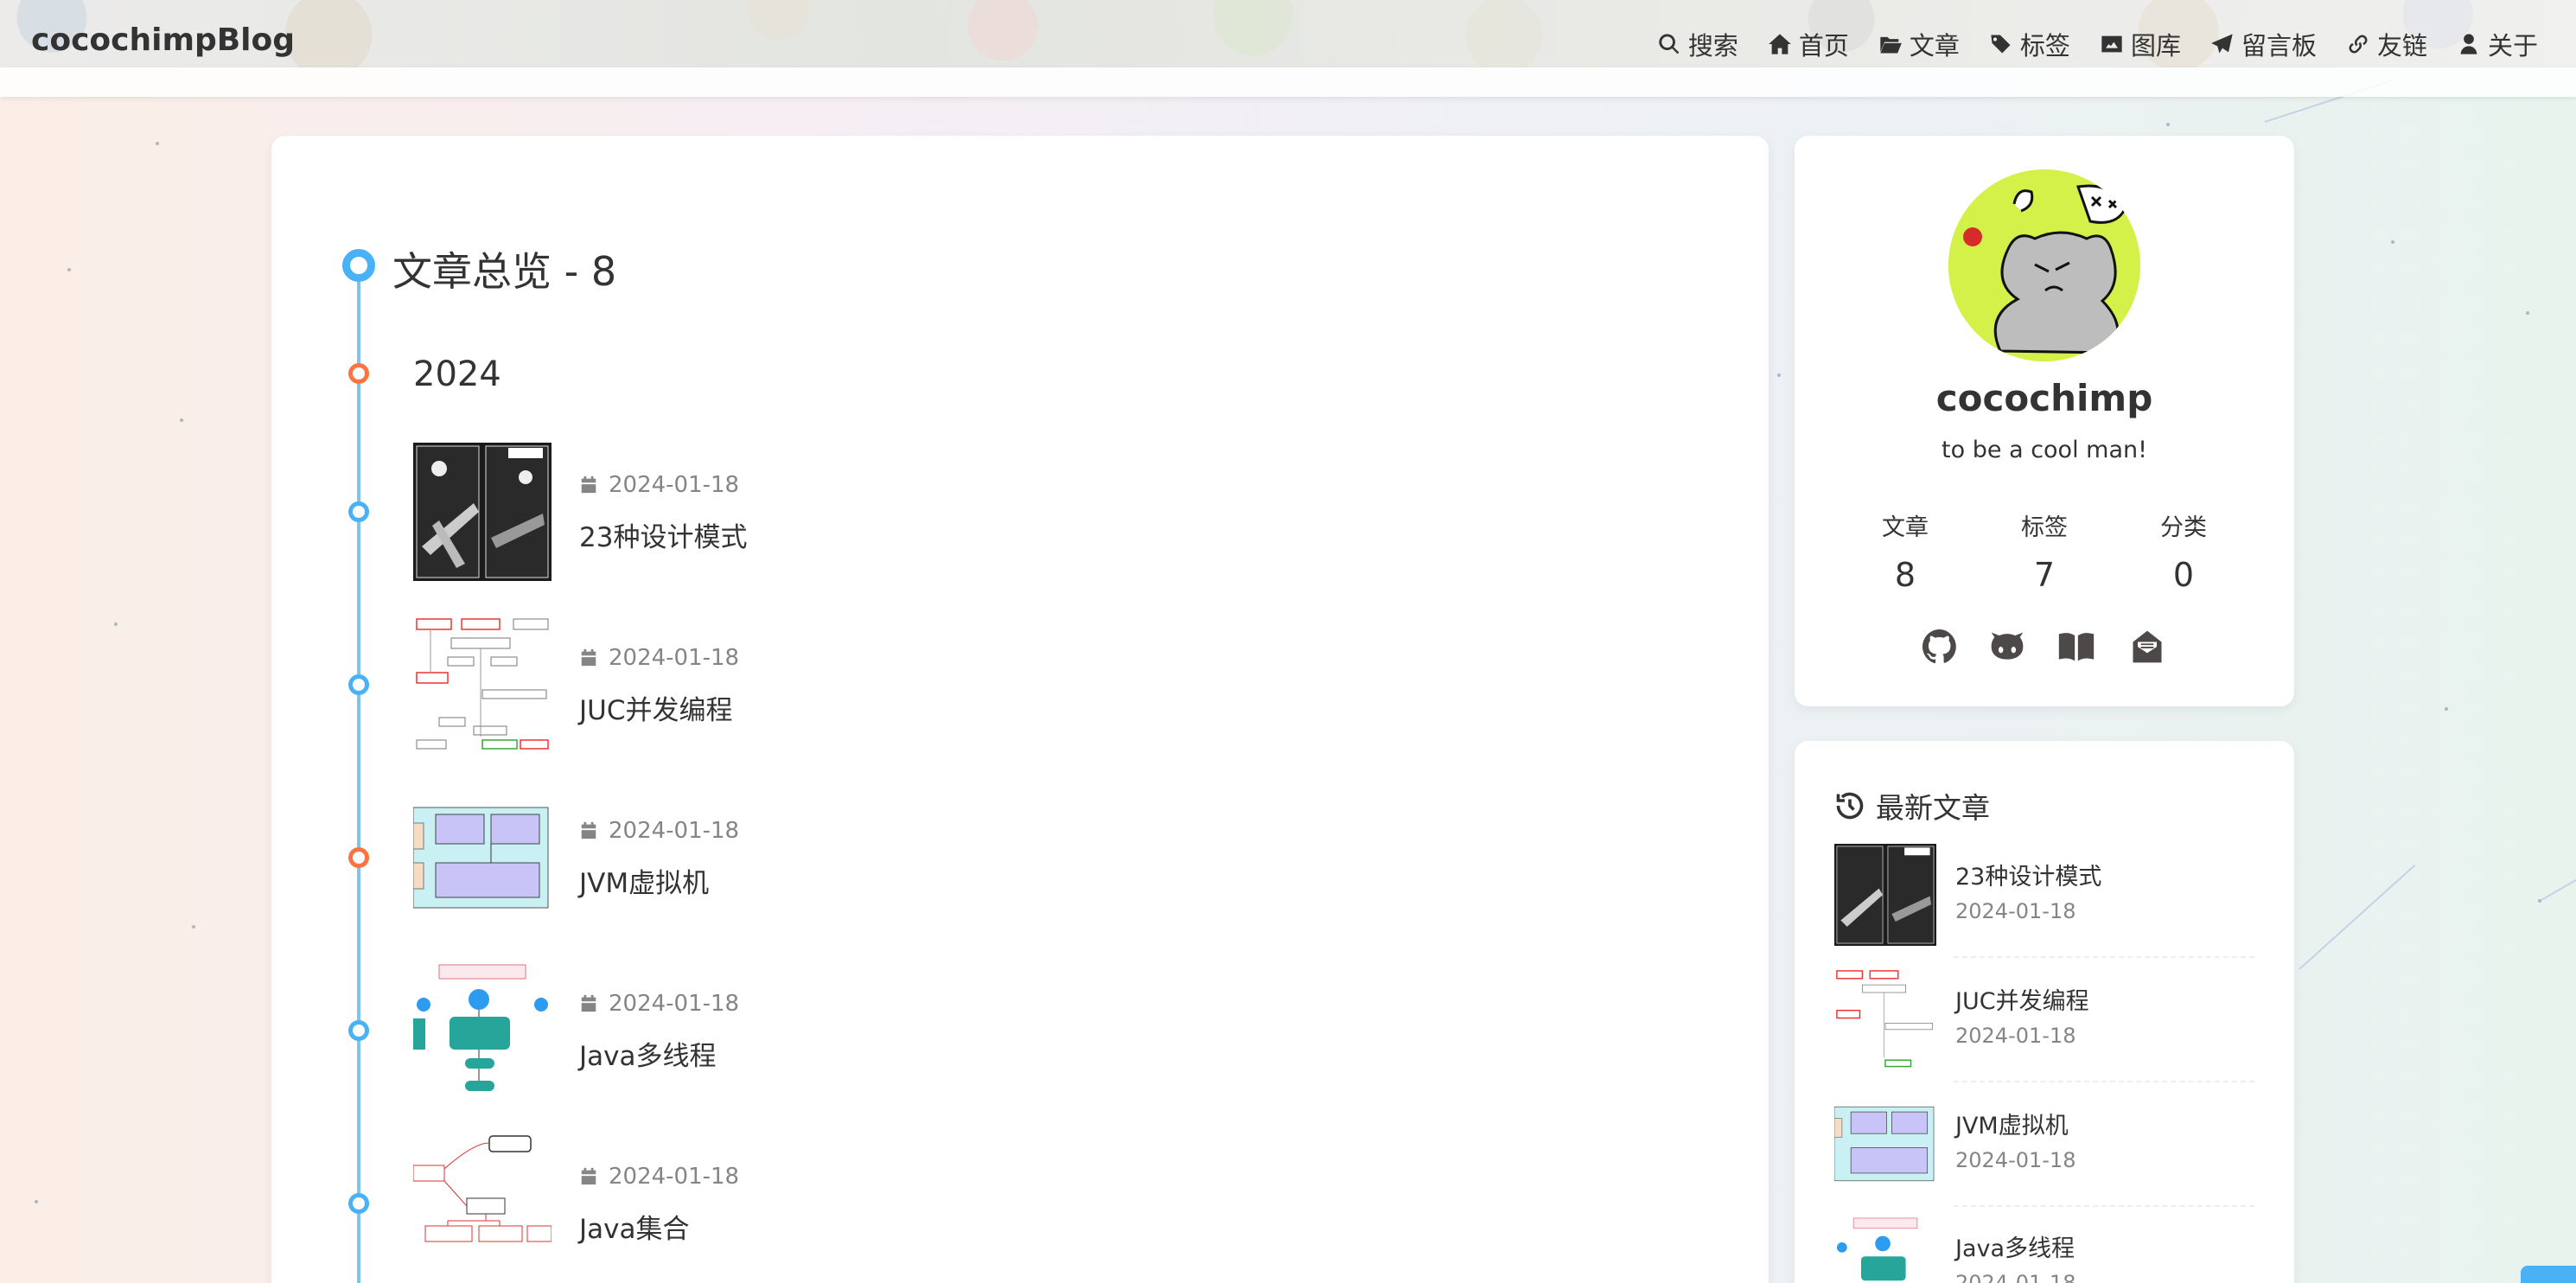  Describe the element at coordinates (2044, 1020) in the screenshot. I see `recent-post-item: JUC并发编程 2024-01-18` at that location.